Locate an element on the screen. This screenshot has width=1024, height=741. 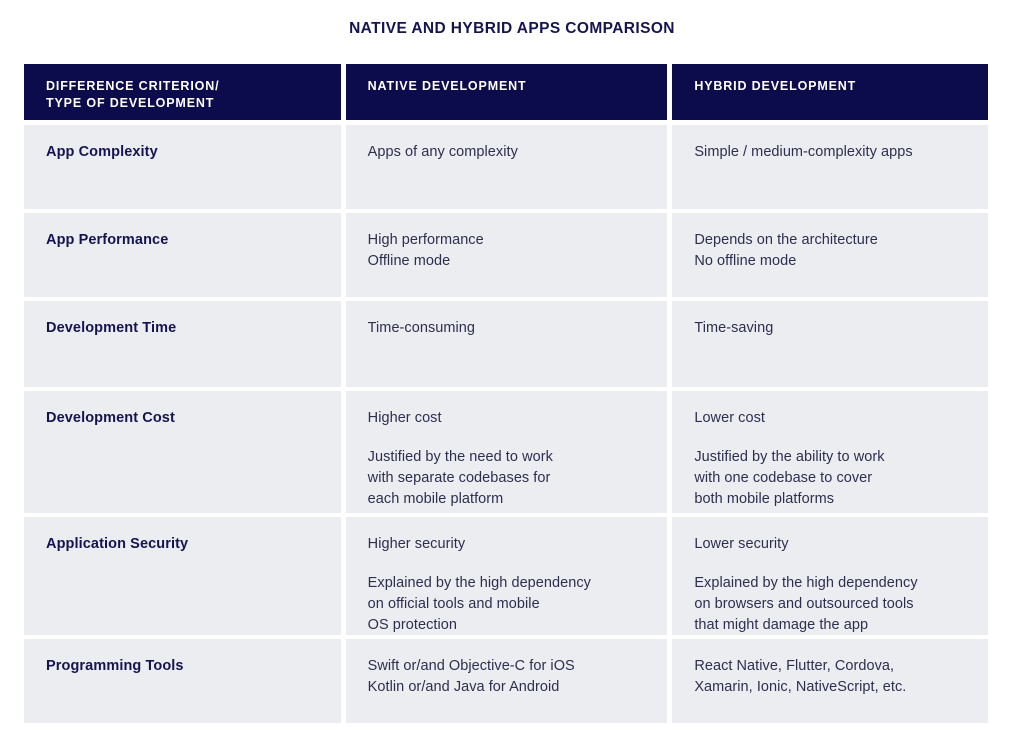
hybrid-text-primary: Lower security is located at coordinates (741, 544).